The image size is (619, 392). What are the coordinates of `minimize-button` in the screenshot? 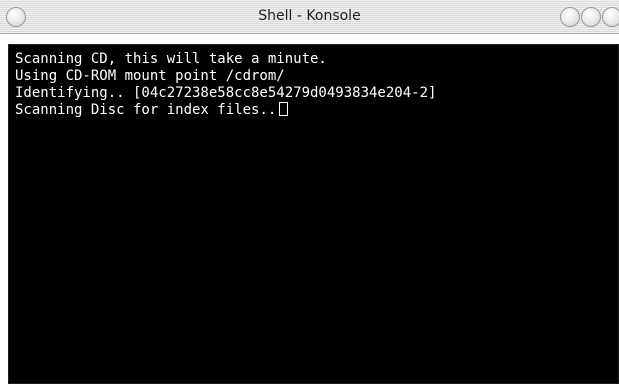 It's located at (570, 17).